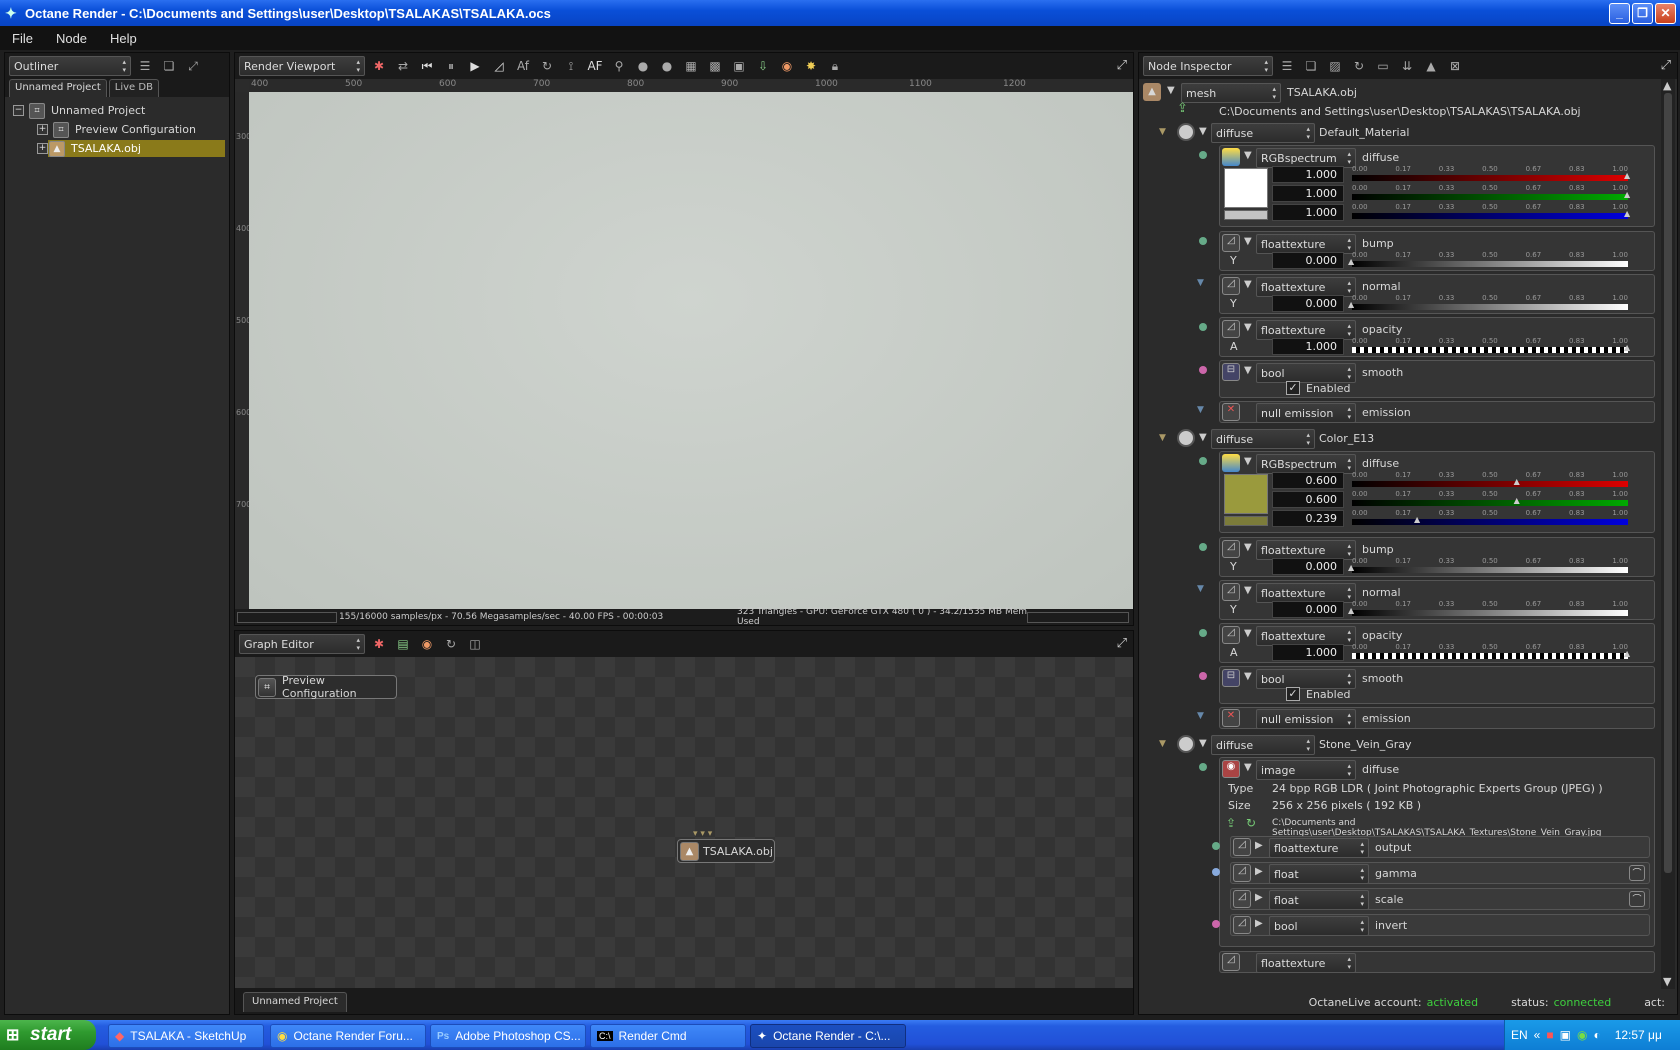 This screenshot has height=1050, width=1680. Describe the element at coordinates (42, 148) in the screenshot. I see `expand-toggle: +` at that location.